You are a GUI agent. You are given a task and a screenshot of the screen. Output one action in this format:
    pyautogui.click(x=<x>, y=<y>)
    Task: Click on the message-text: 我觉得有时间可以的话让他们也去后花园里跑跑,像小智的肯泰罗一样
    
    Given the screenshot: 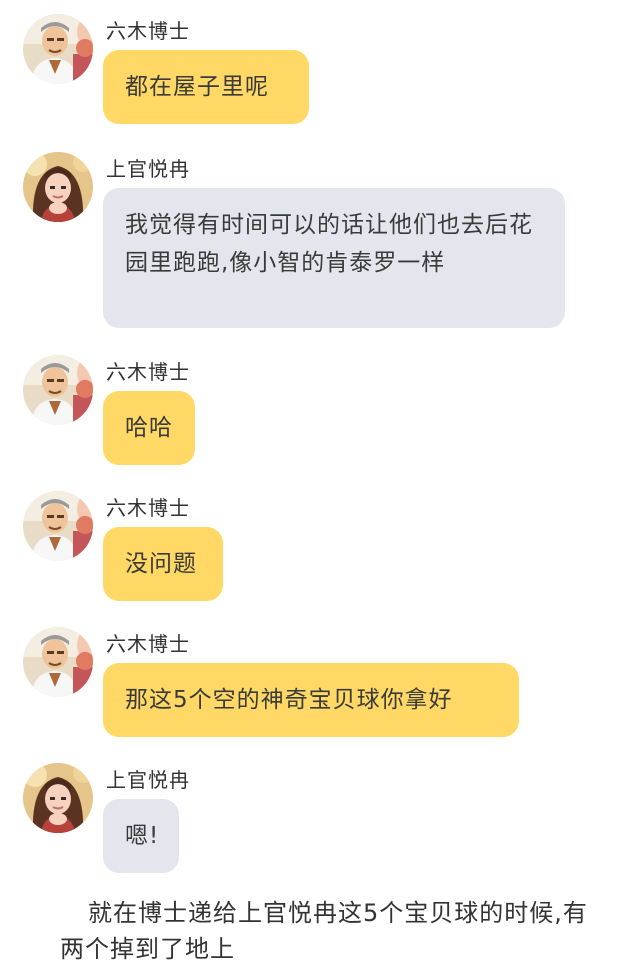 What is the action you would take?
    pyautogui.click(x=329, y=244)
    